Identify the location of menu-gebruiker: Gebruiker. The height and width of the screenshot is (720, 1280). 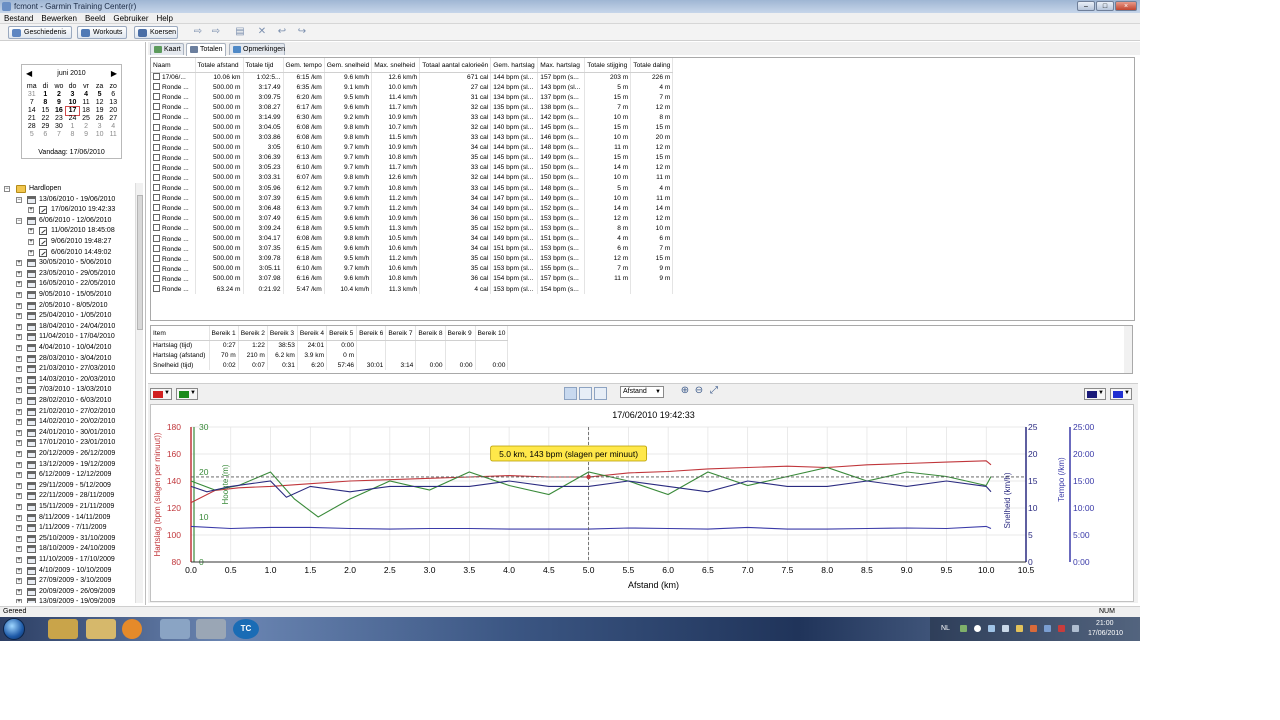
(130, 18).